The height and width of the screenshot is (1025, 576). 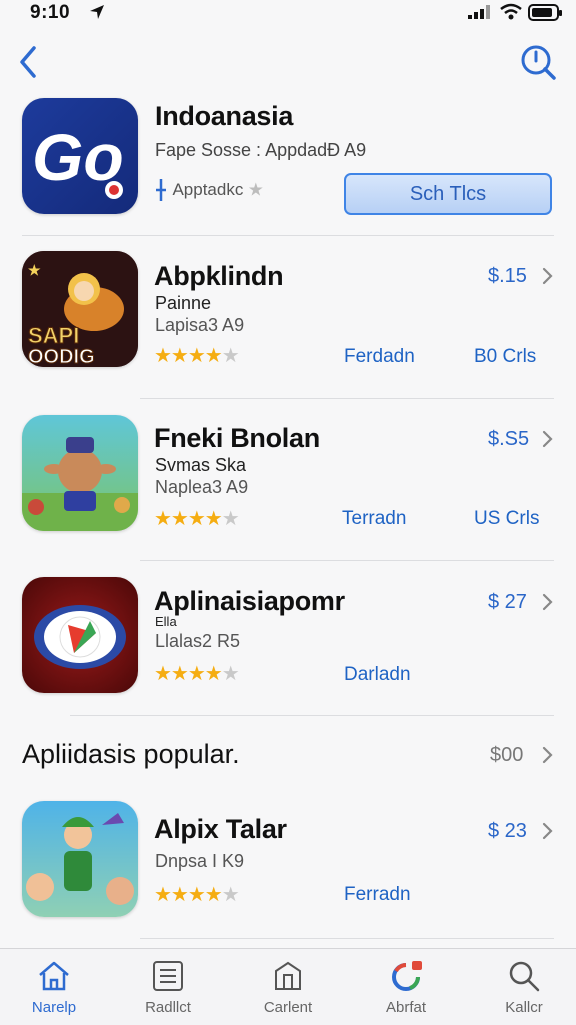 I want to click on cellular-signal-icon, so click(x=479, y=12).